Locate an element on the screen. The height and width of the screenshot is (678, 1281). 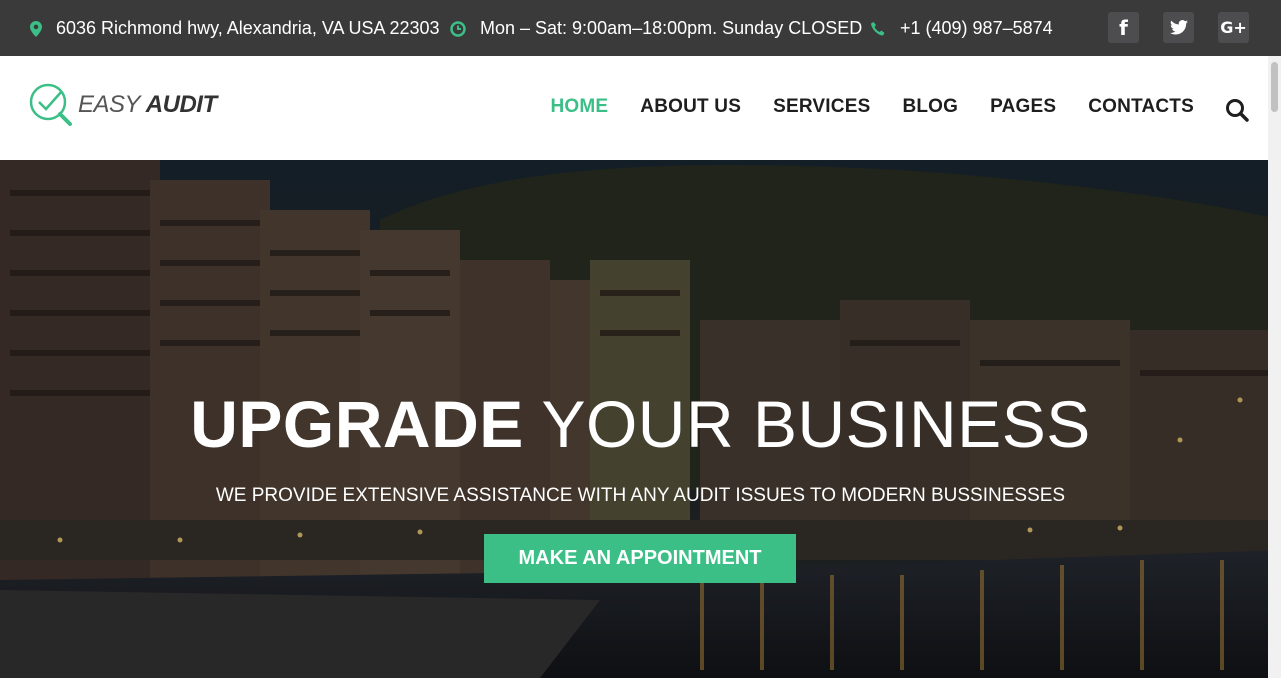
logo-text-audit: AUDIT is located at coordinates (181, 104).